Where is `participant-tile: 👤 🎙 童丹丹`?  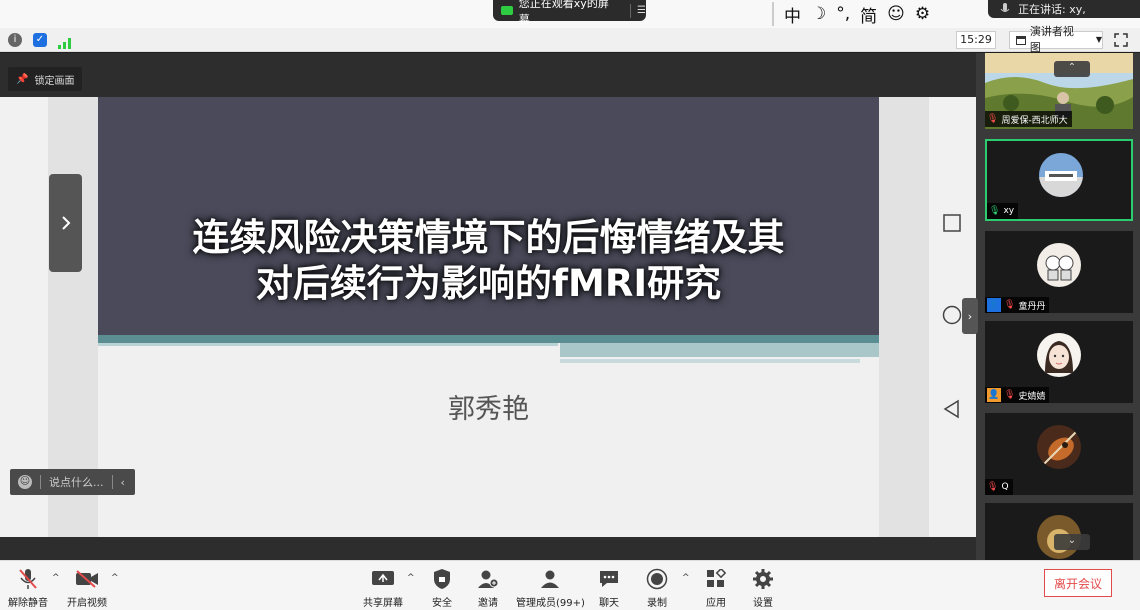
participant-tile: 👤 🎙 童丹丹 is located at coordinates (1059, 272).